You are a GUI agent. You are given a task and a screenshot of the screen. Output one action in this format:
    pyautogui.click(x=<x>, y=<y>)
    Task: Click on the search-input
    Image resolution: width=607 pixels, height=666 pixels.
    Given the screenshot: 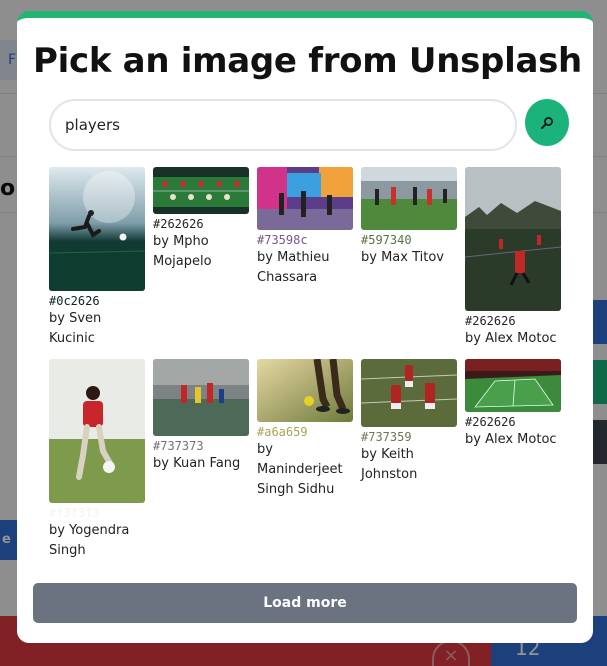 What is the action you would take?
    pyautogui.click(x=283, y=125)
    